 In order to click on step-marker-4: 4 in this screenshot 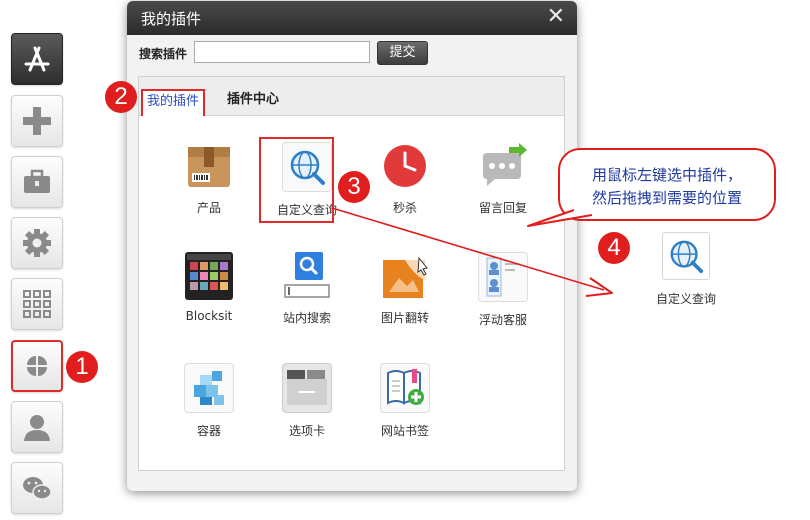, I will do `click(614, 248)`.